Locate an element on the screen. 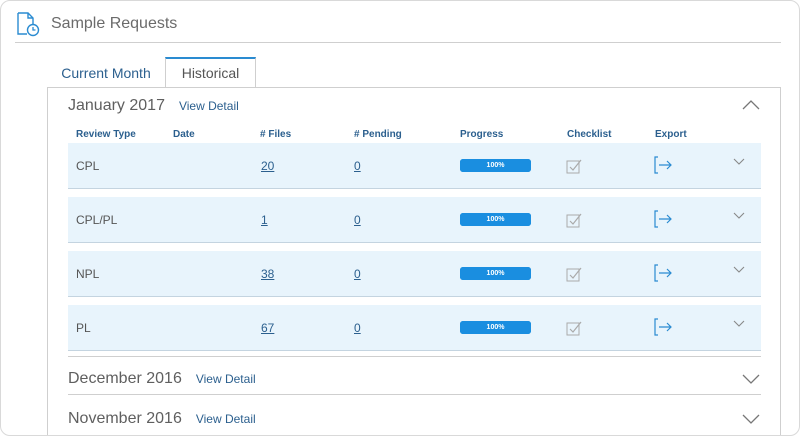 Image resolution: width=800 pixels, height=436 pixels. files-link: 20 is located at coordinates (267, 166).